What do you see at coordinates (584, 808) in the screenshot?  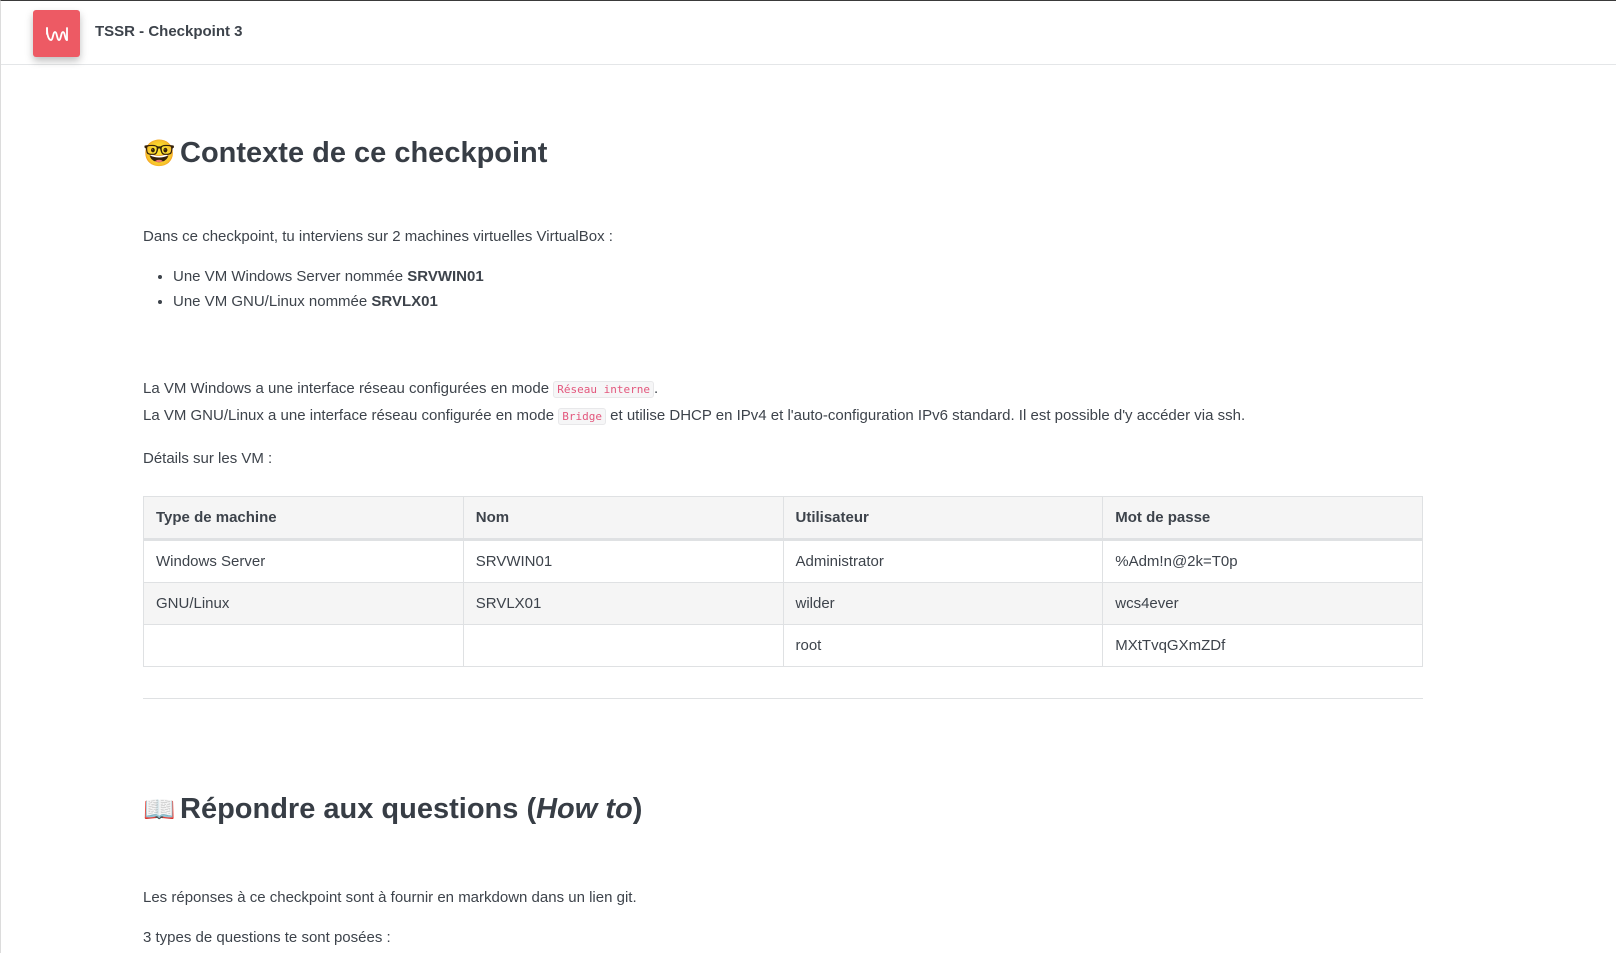 I see `heading-italic: How to` at bounding box center [584, 808].